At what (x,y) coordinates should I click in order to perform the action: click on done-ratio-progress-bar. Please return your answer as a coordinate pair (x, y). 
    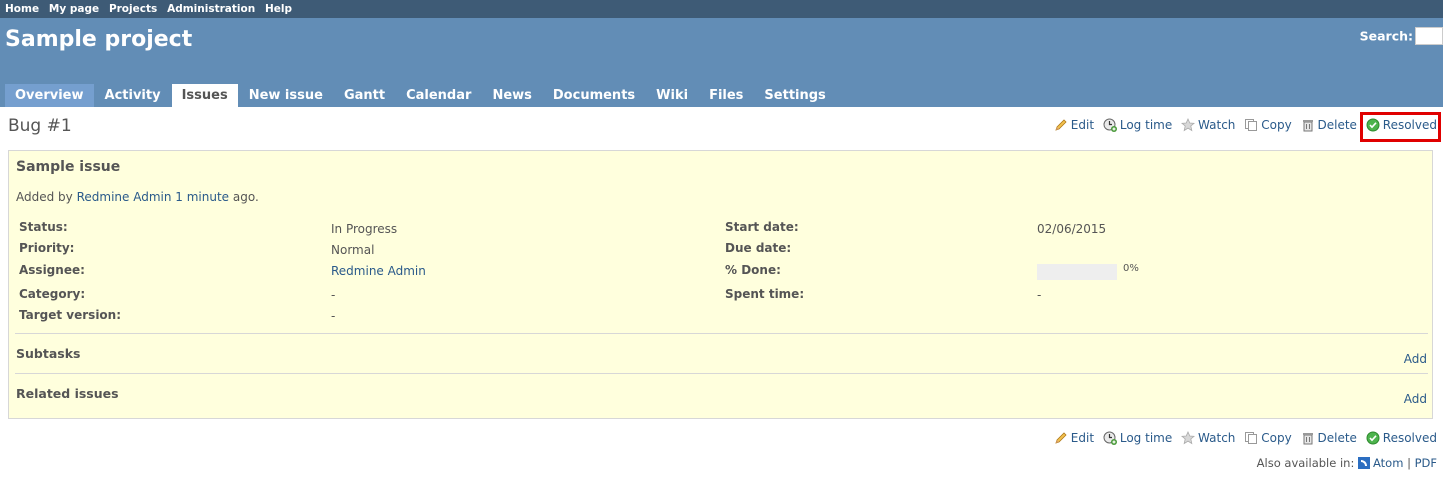
    Looking at the image, I should click on (1077, 272).